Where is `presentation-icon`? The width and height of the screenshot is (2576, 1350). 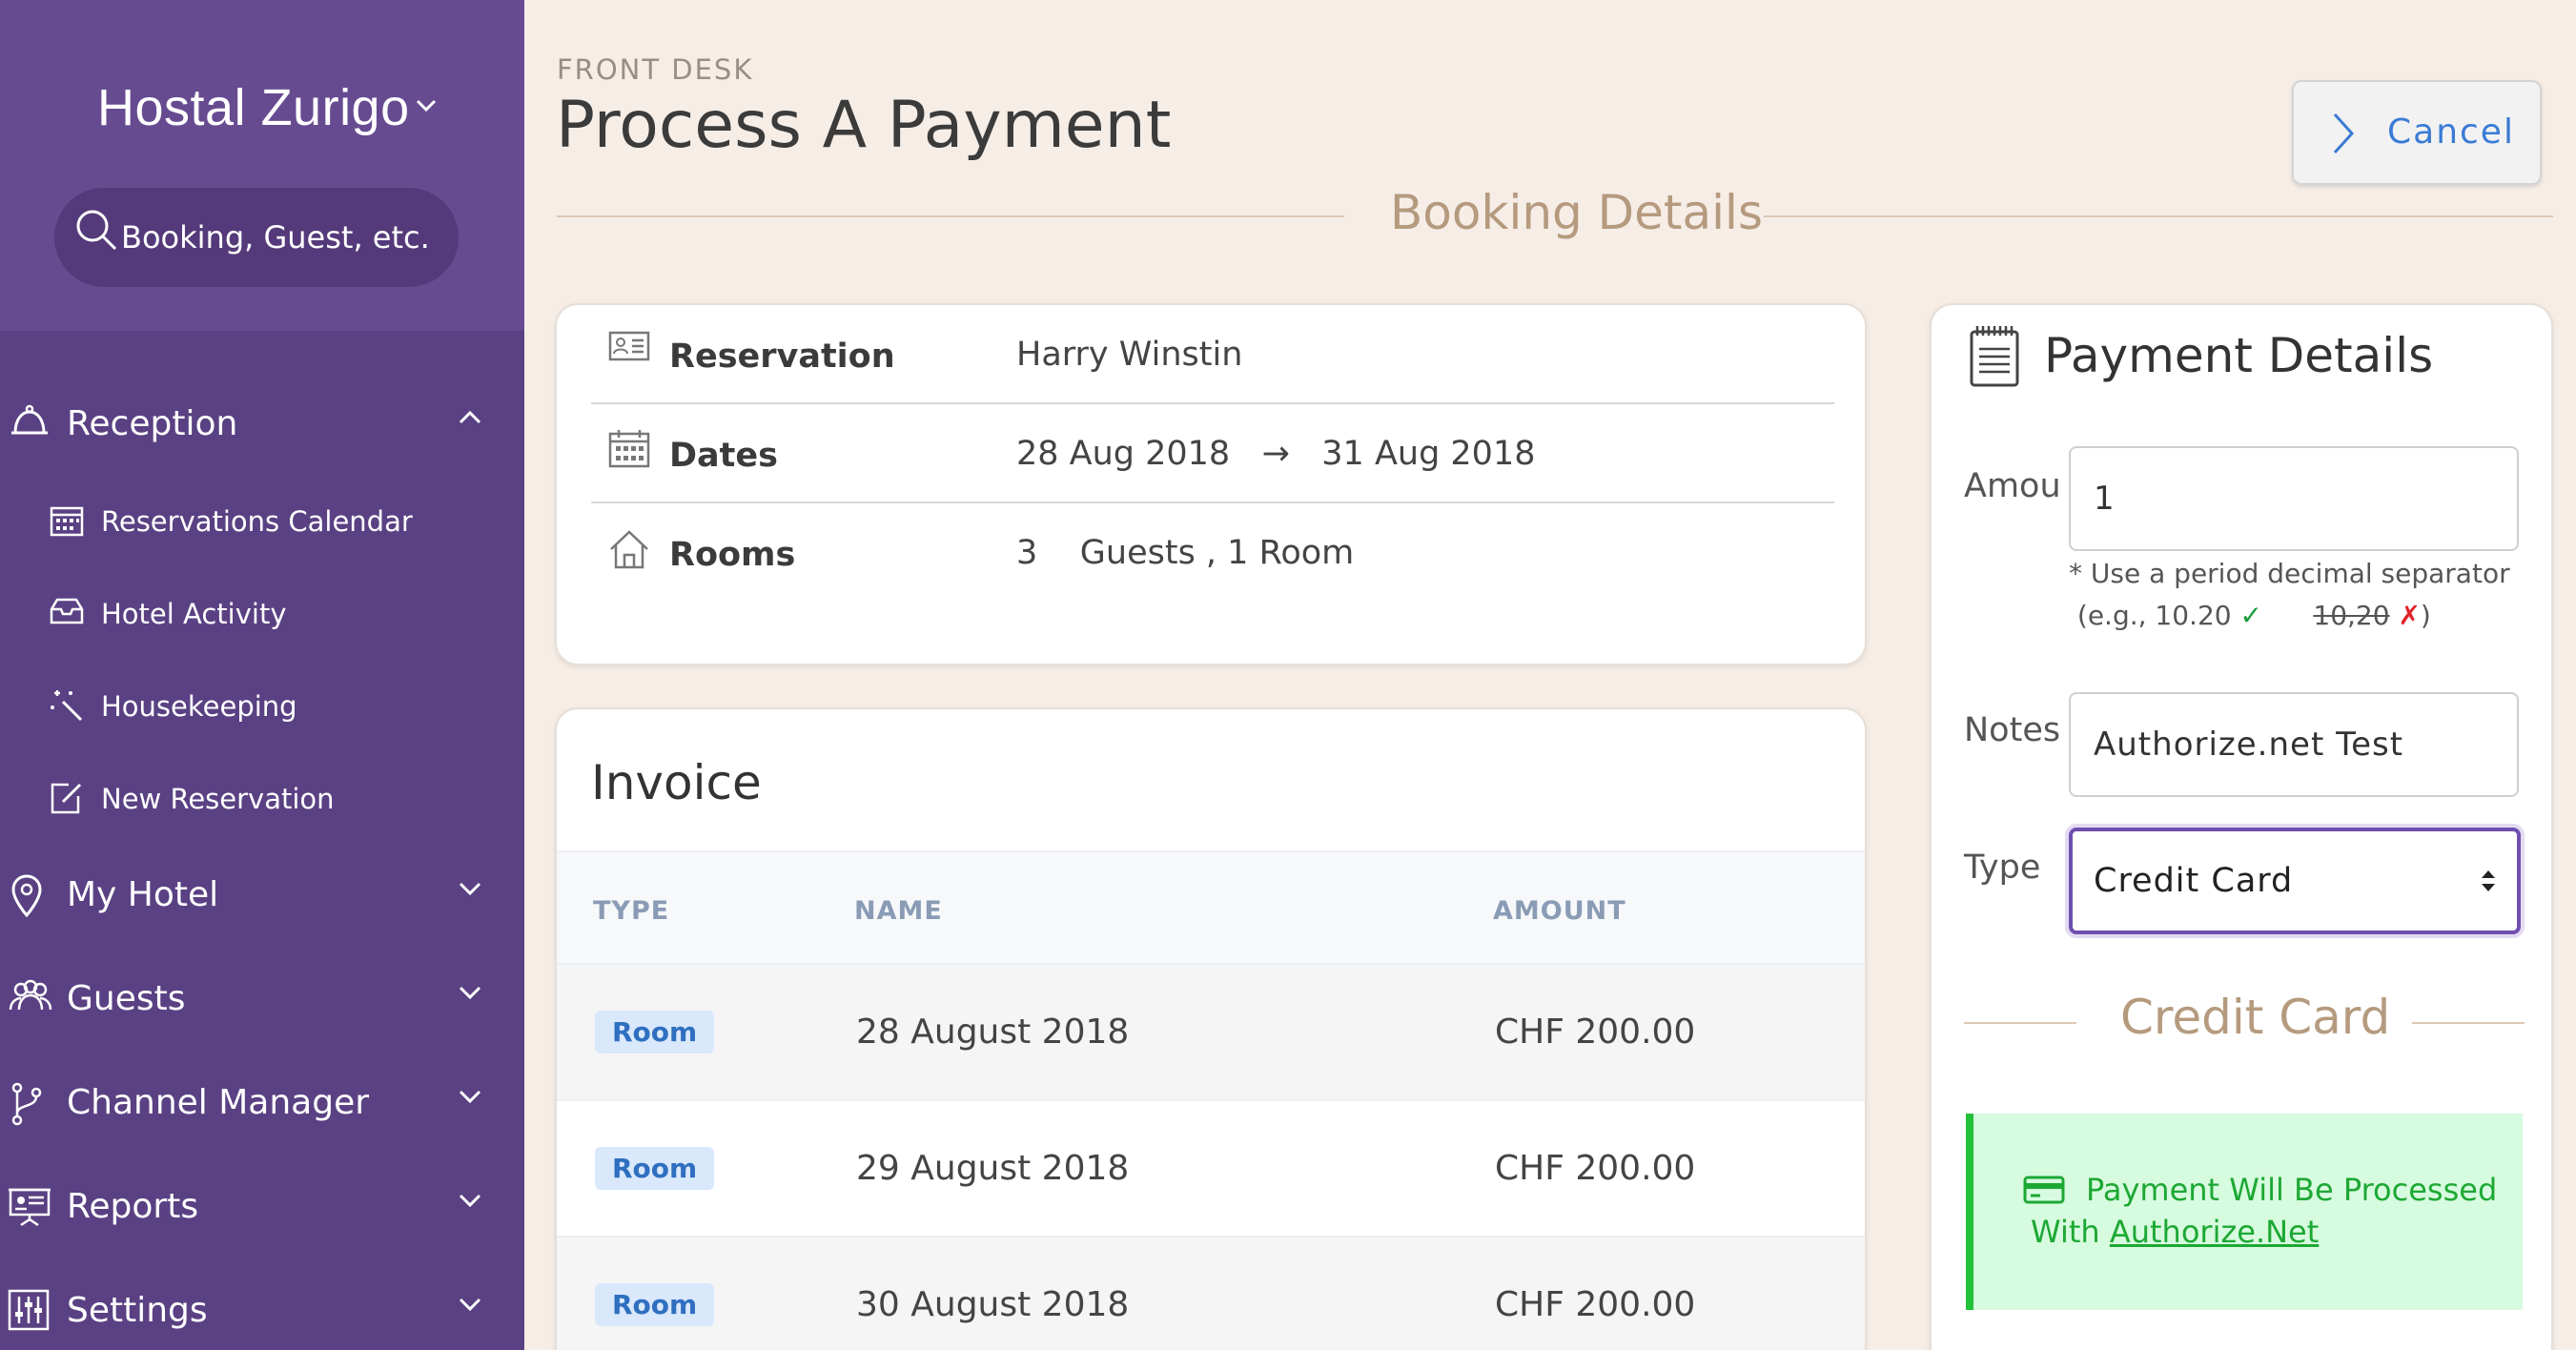
presentation-icon is located at coordinates (30, 1208).